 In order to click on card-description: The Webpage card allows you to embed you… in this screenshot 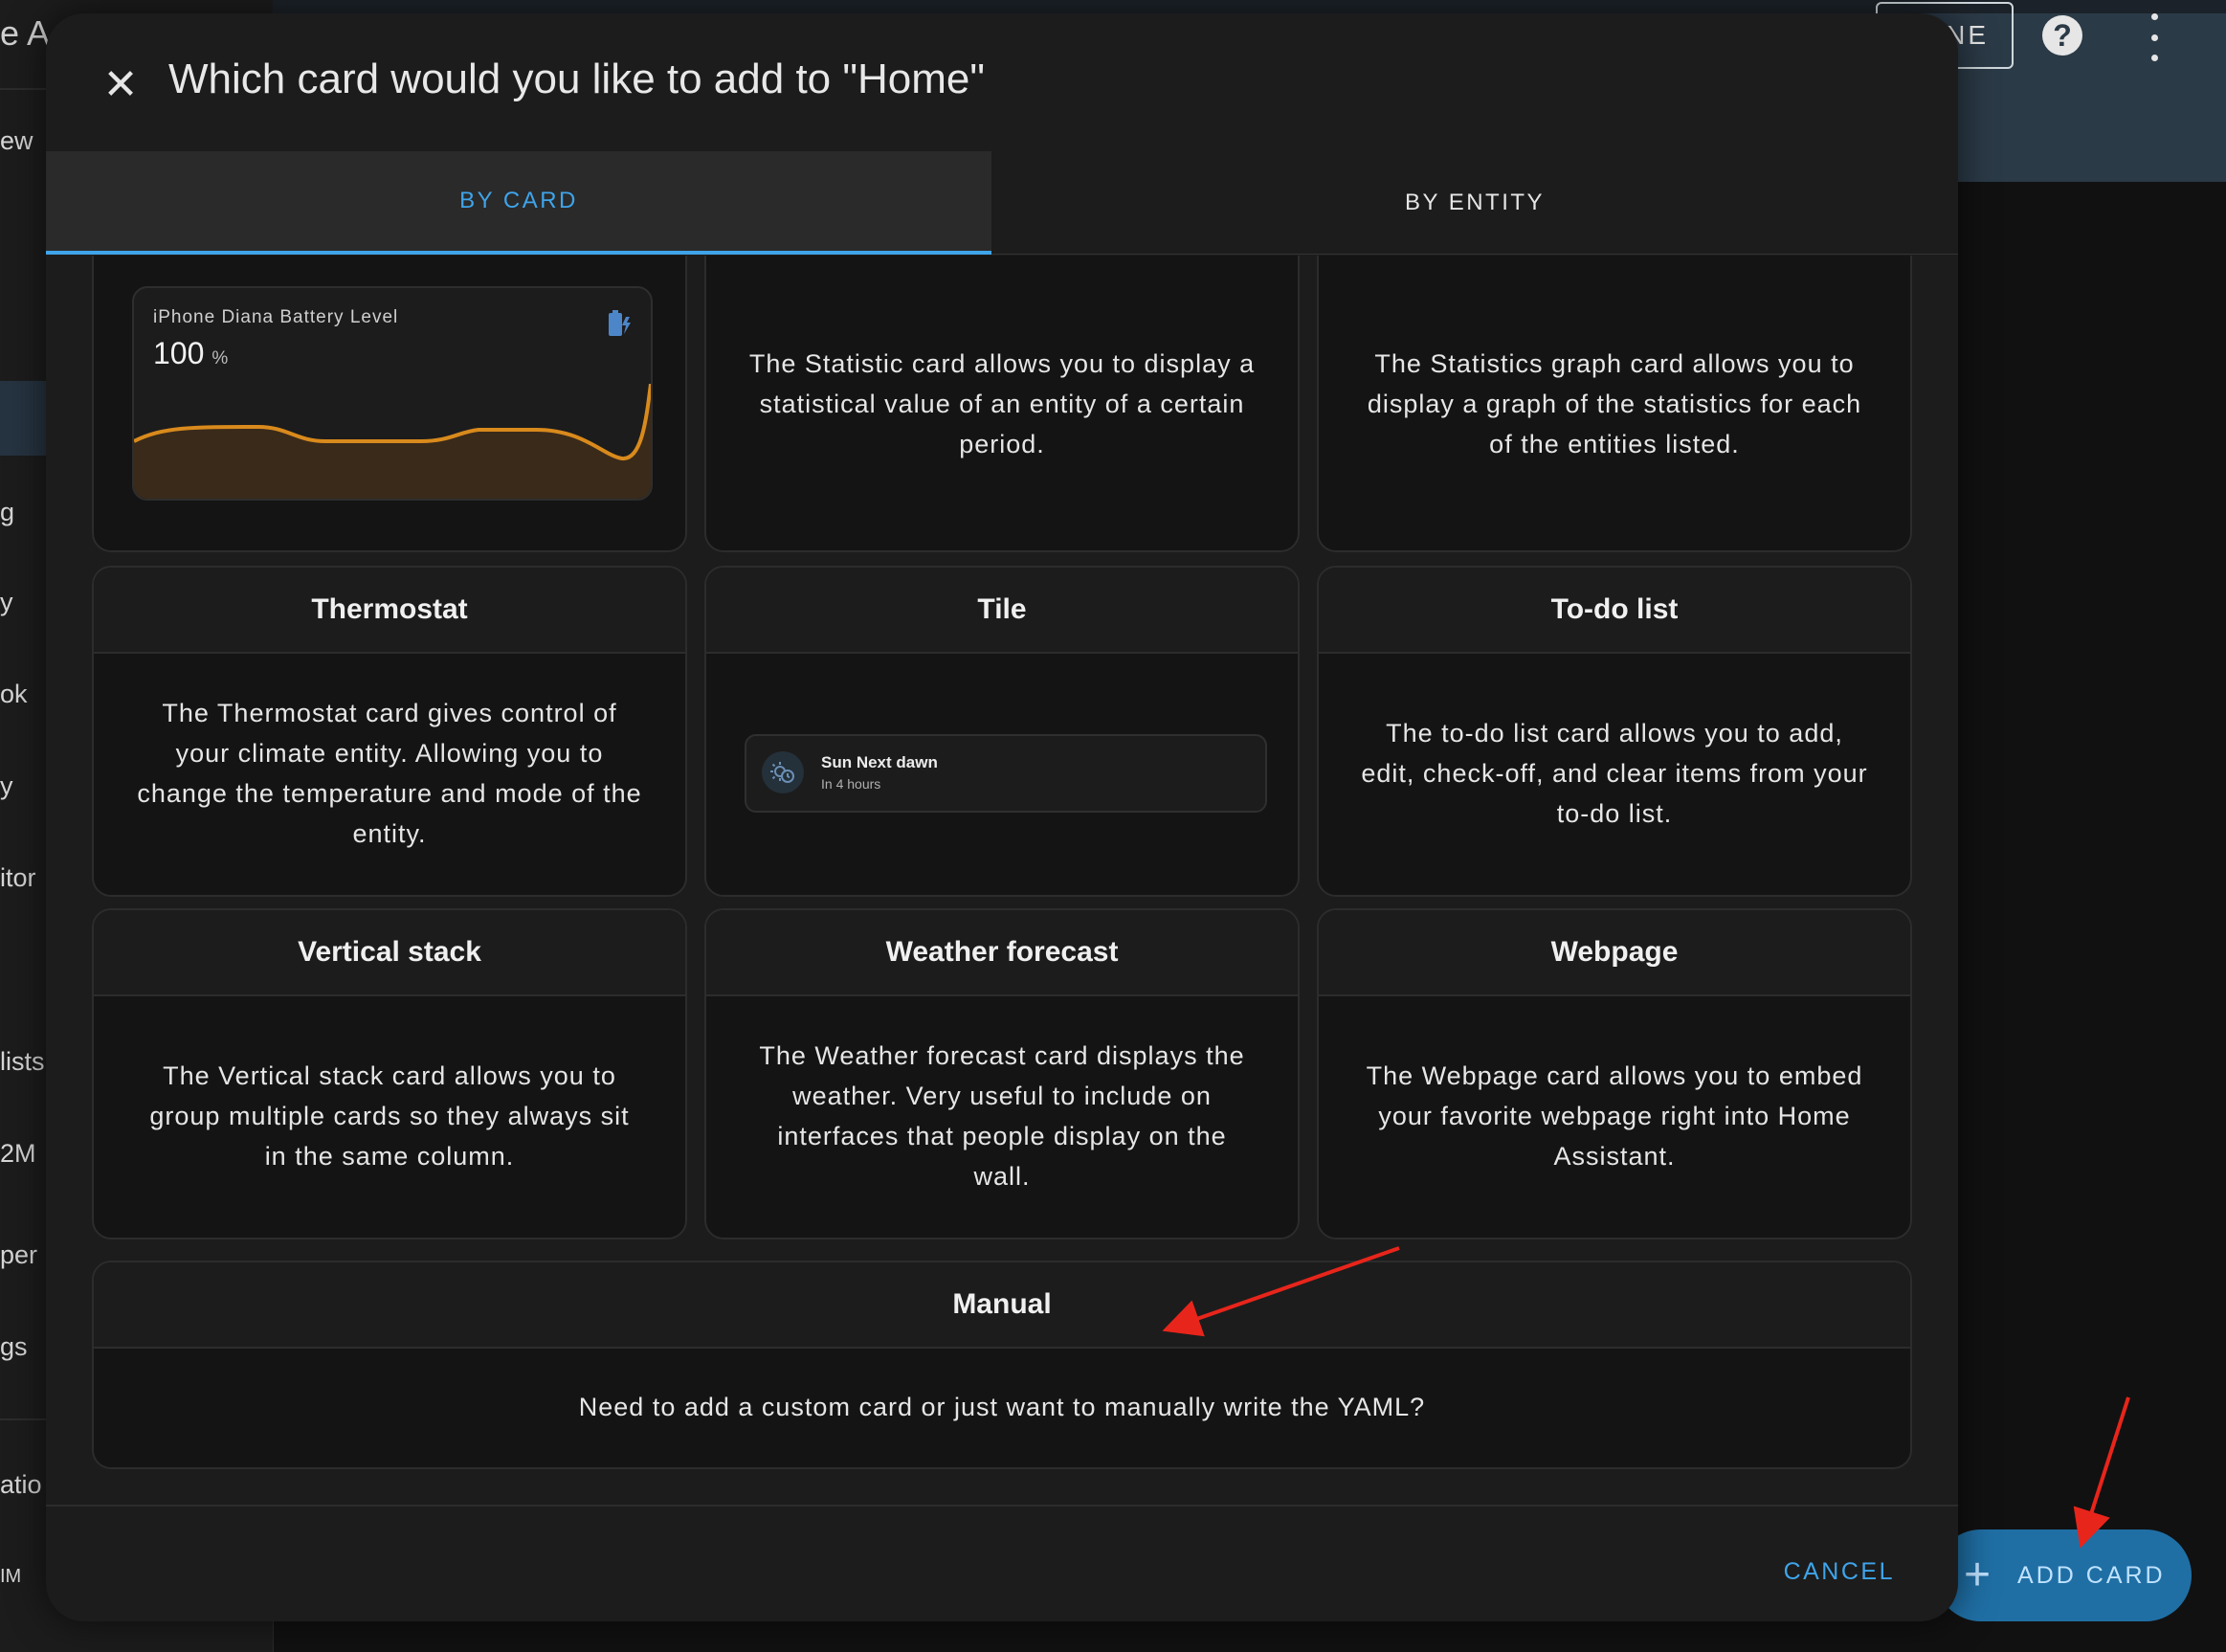, I will do `click(1614, 1116)`.